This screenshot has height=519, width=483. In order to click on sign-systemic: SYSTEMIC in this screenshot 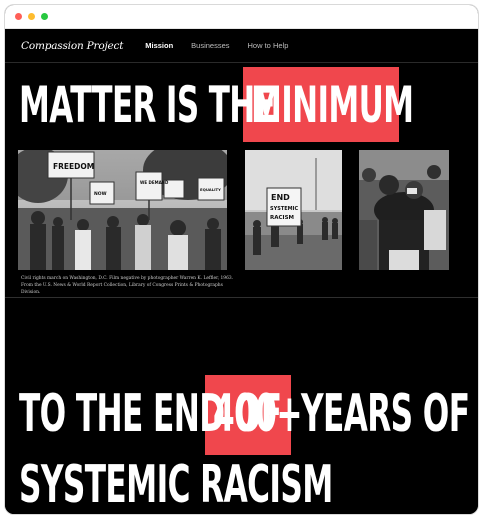, I will do `click(284, 209)`.